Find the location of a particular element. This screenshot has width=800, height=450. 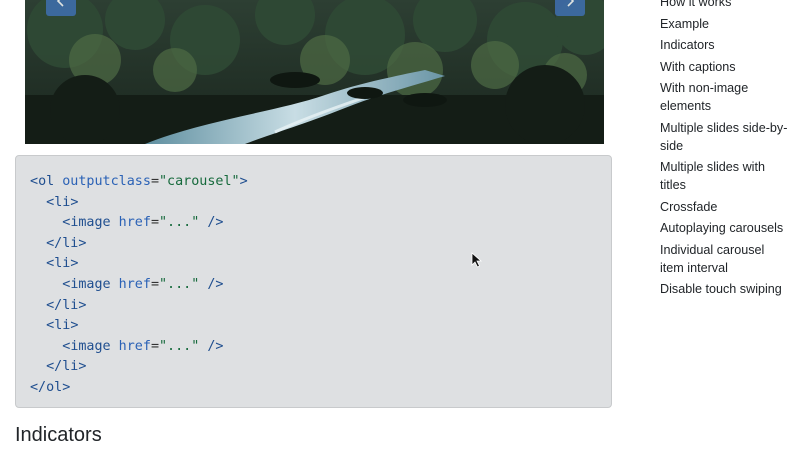

toc-link: With non-image elements is located at coordinates (725, 97).